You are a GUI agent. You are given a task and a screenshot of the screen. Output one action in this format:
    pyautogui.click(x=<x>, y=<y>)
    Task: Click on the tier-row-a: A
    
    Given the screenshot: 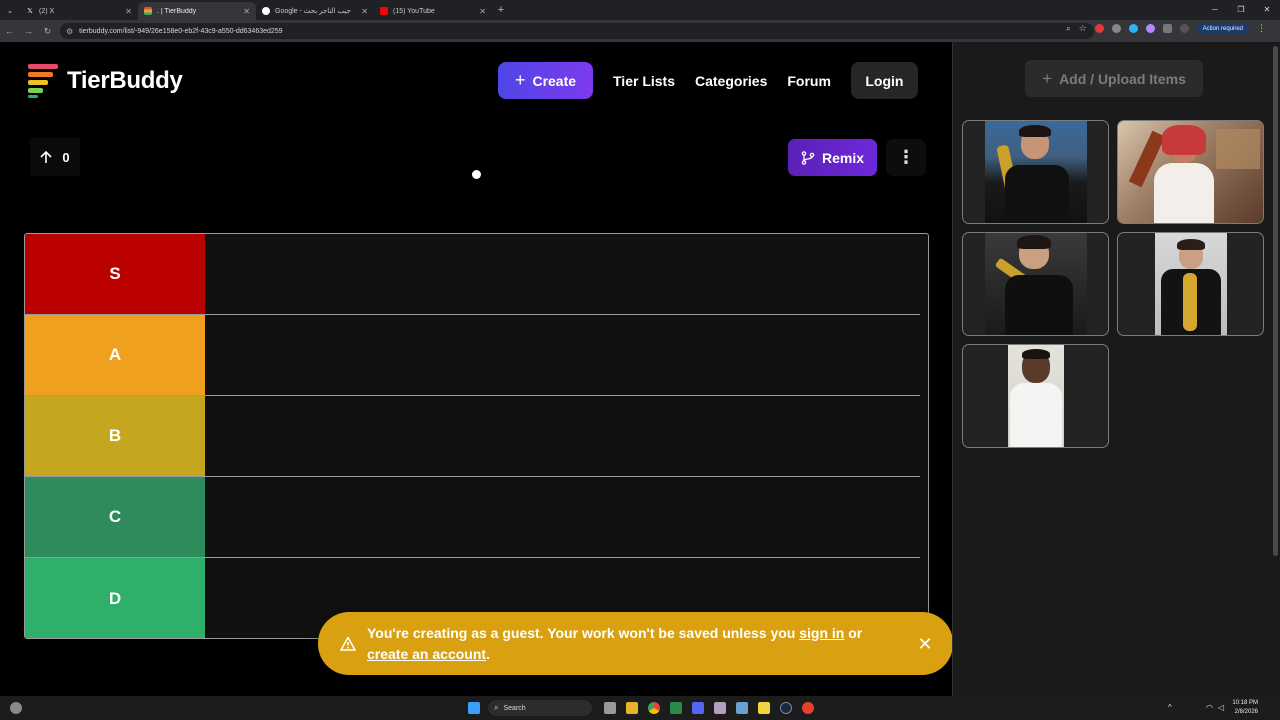 What is the action you would take?
    pyautogui.click(x=472, y=355)
    